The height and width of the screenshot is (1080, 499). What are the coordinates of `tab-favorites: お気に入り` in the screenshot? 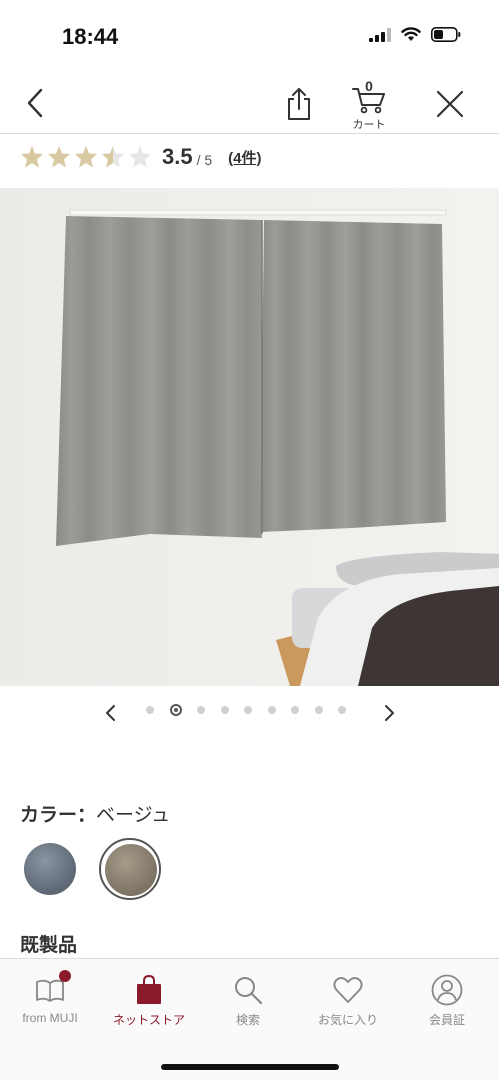 It's located at (348, 1003).